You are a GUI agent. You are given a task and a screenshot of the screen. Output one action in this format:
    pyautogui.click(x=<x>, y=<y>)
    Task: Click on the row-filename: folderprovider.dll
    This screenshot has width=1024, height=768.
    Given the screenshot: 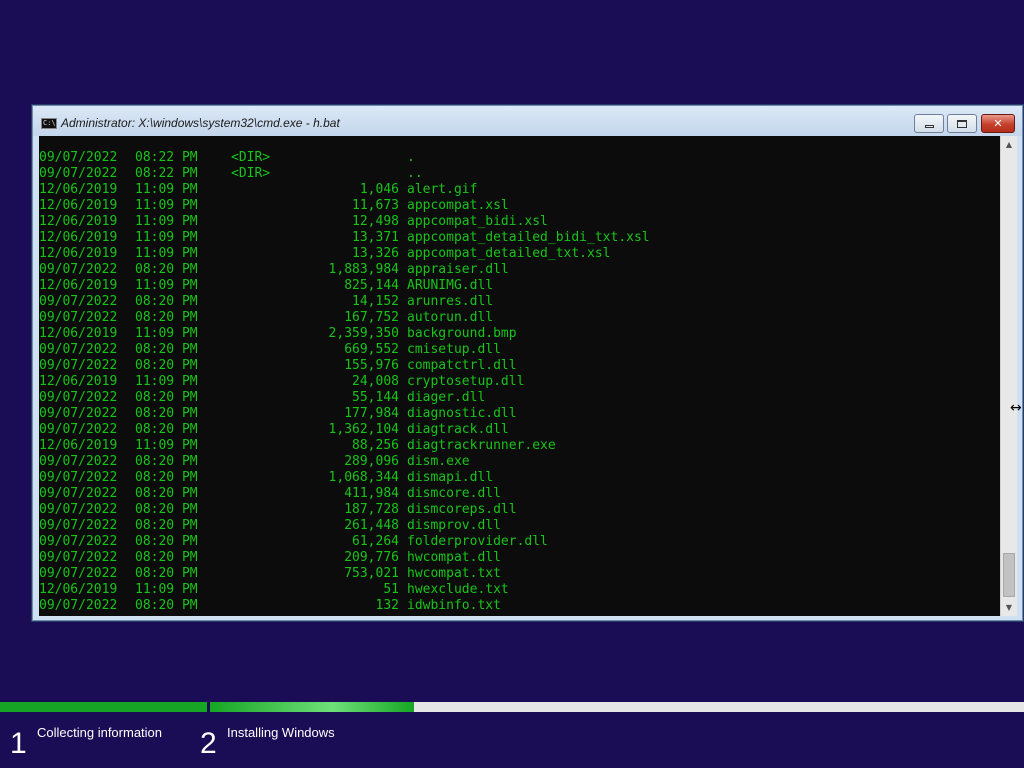 What is the action you would take?
    pyautogui.click(x=477, y=541)
    